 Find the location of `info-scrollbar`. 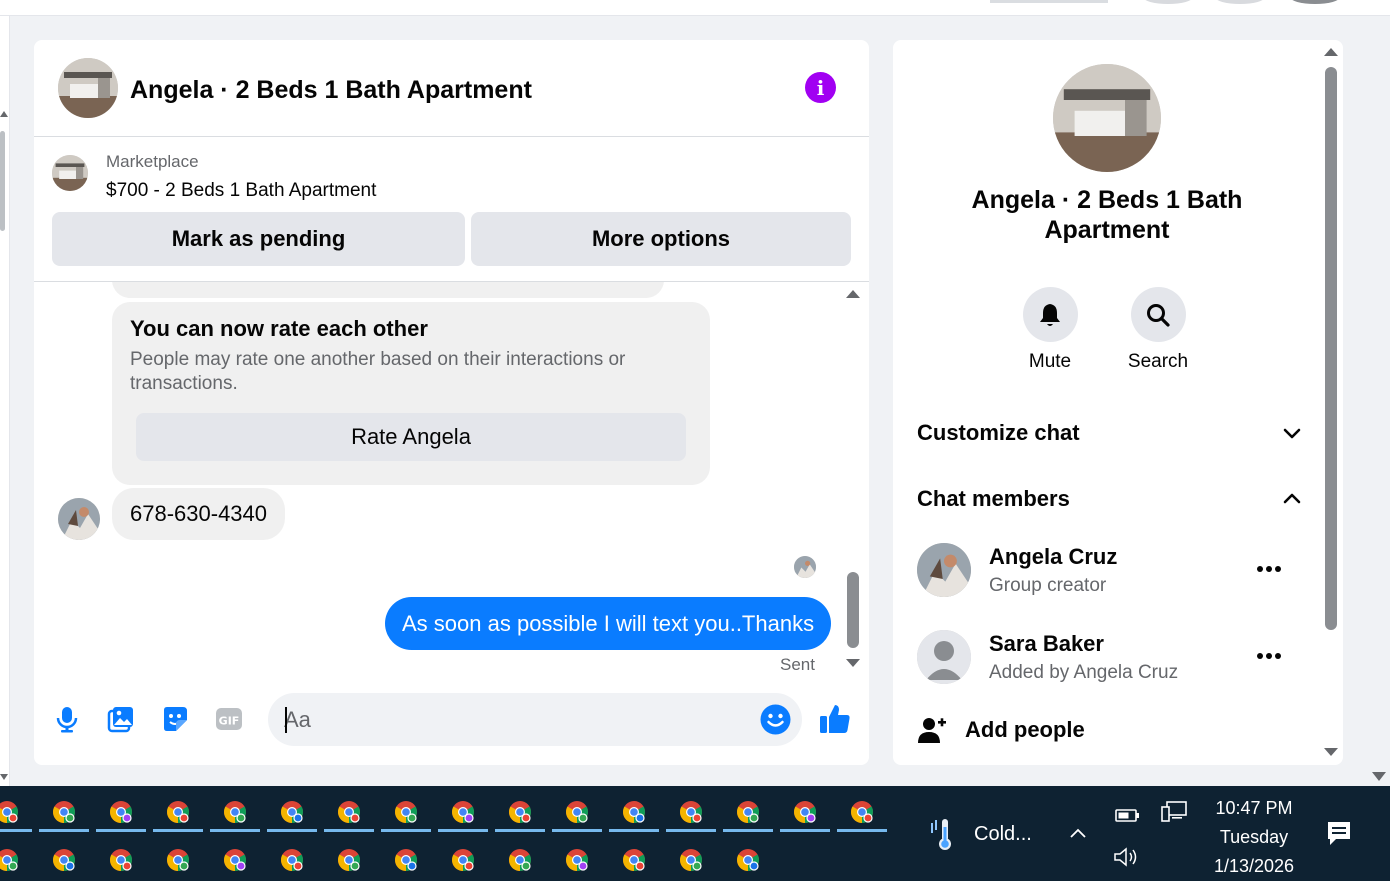

info-scrollbar is located at coordinates (1331, 402).